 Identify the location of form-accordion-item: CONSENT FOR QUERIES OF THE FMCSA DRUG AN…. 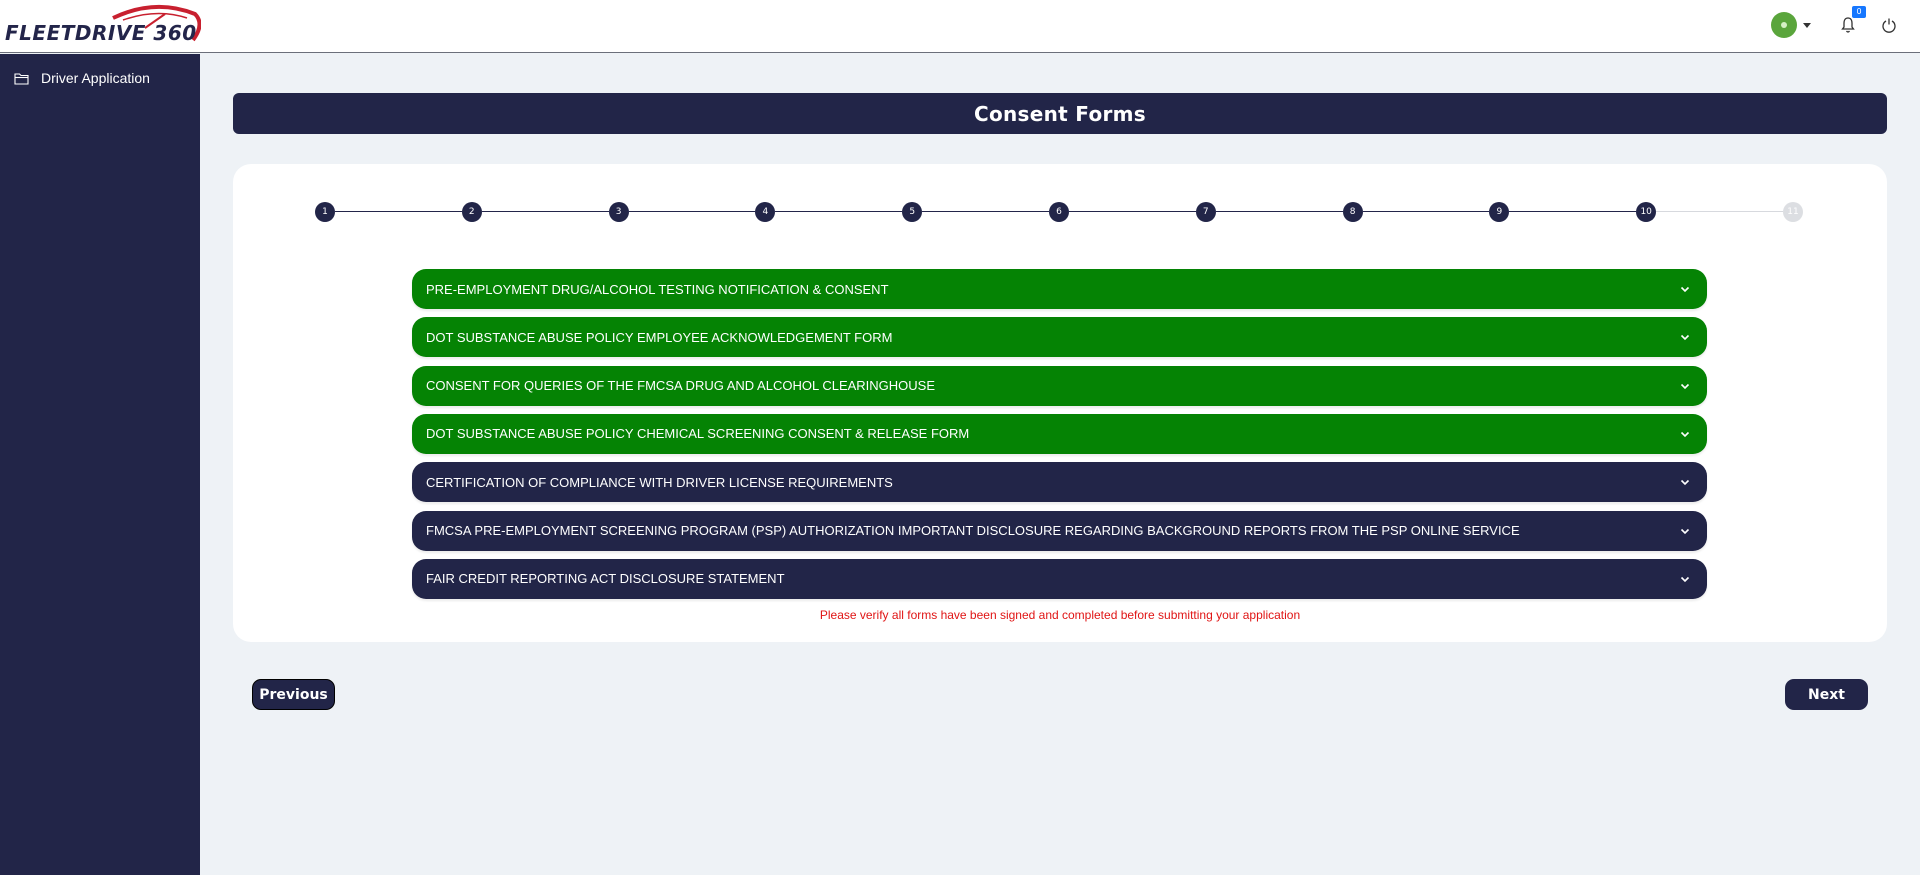
(1059, 385).